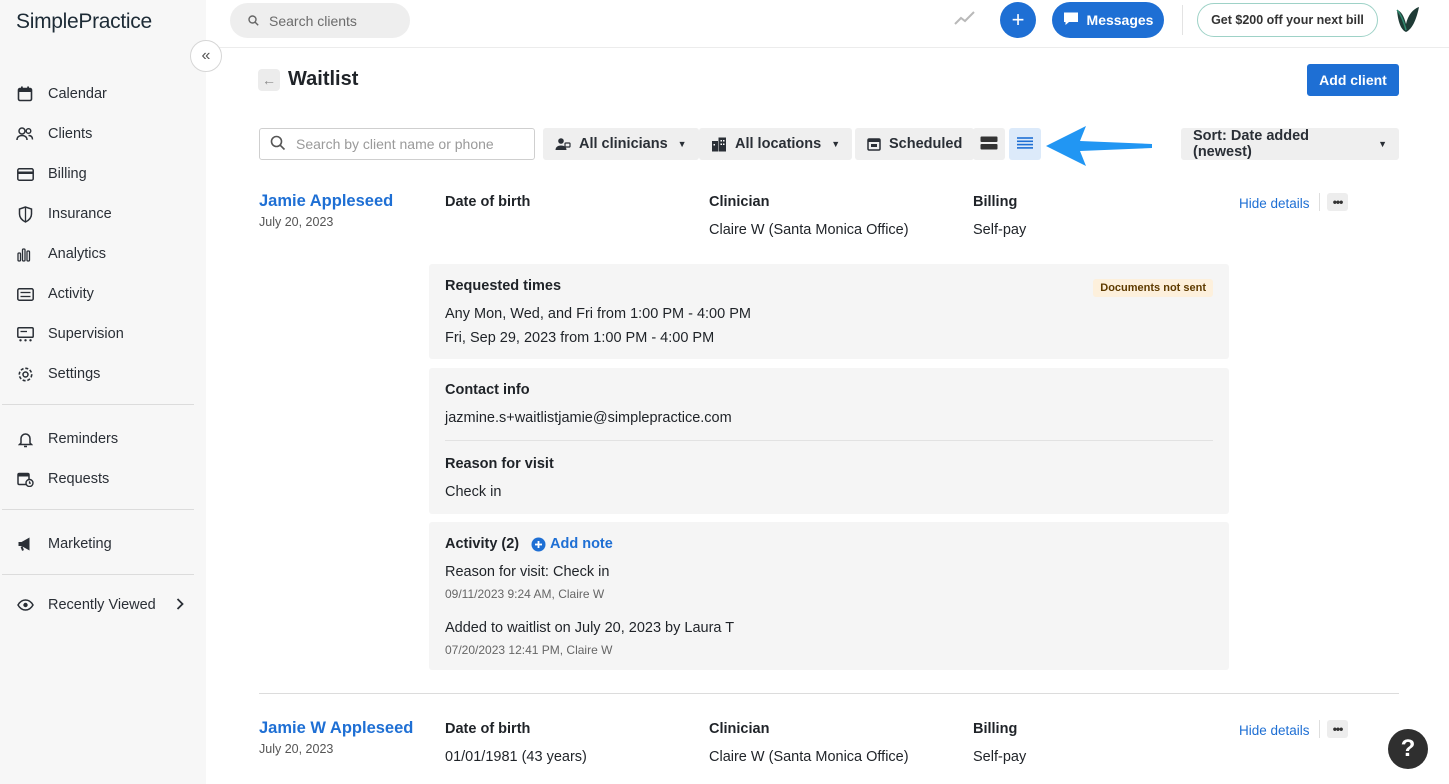 The height and width of the screenshot is (784, 1449). What do you see at coordinates (83, 439) in the screenshot?
I see `sidebar-item-label: Reminders` at bounding box center [83, 439].